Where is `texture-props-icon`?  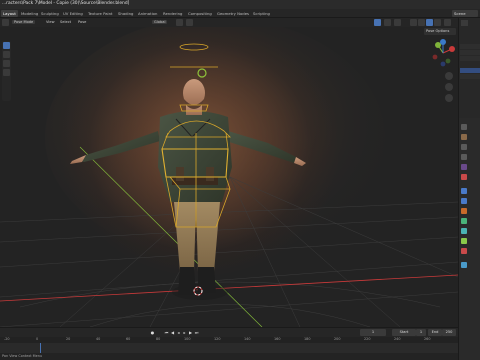 texture-props-icon is located at coordinates (464, 265).